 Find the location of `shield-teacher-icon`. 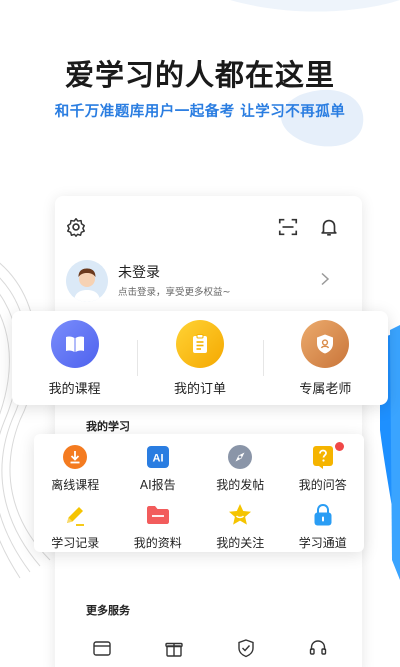

shield-teacher-icon is located at coordinates (325, 343).